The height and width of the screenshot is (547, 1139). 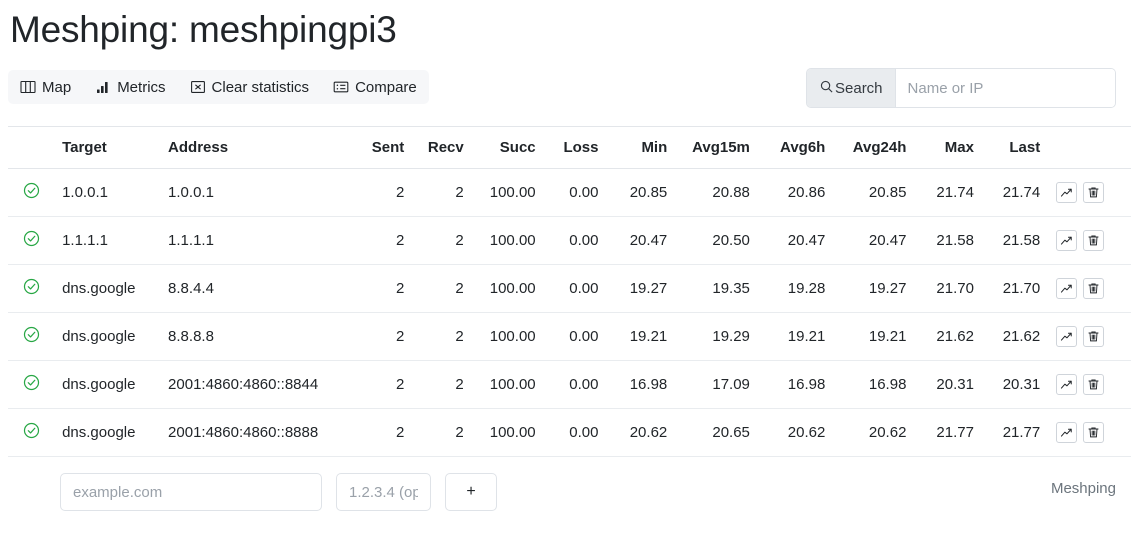 What do you see at coordinates (716, 289) in the screenshot?
I see `cell-avg15m: 19.35` at bounding box center [716, 289].